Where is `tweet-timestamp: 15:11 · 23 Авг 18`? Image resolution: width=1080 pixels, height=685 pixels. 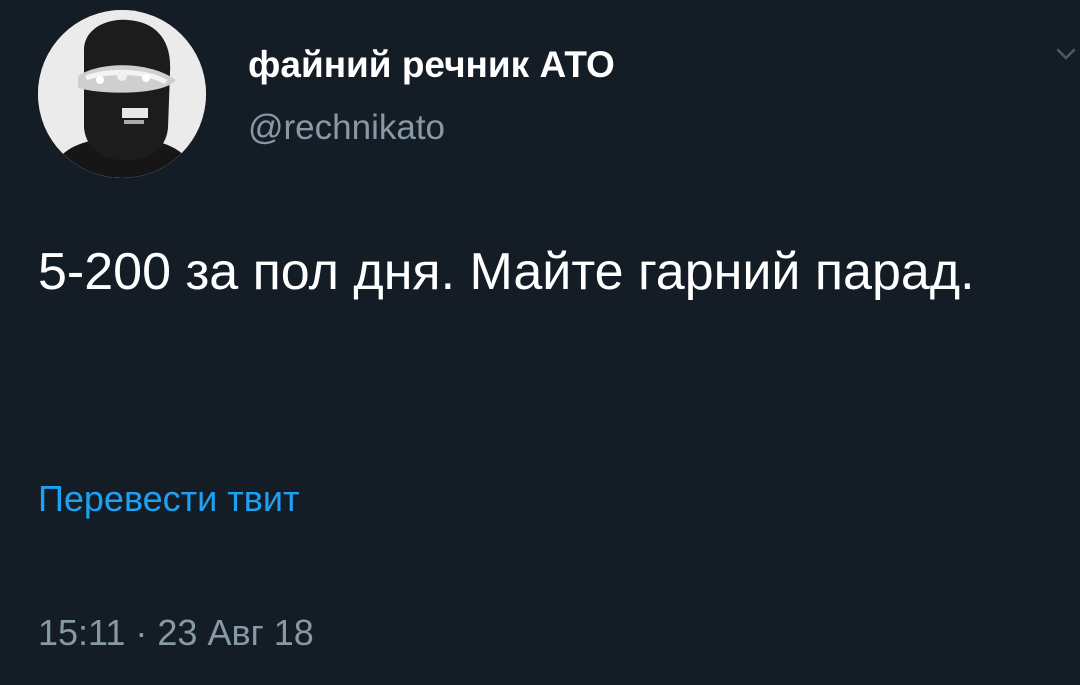
tweet-timestamp: 15:11 · 23 Авг 18 is located at coordinates (176, 633).